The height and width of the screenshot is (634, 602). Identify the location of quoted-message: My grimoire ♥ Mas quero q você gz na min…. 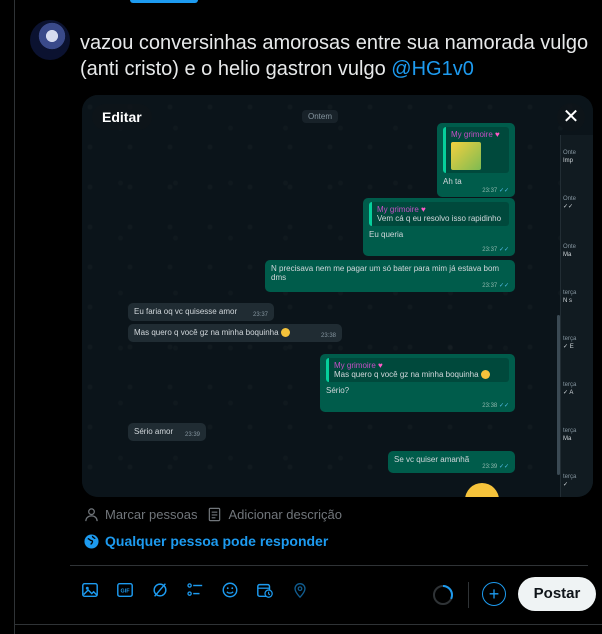
(417, 370).